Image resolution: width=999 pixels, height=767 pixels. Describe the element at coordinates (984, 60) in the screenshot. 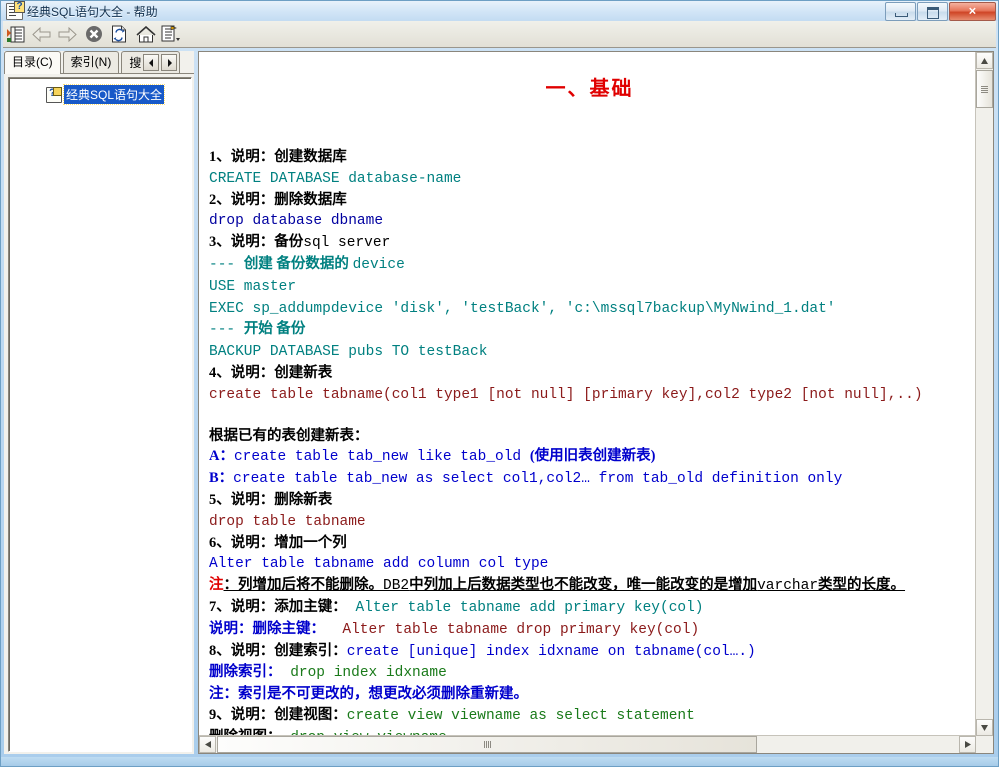

I see `scroll-up-button` at that location.